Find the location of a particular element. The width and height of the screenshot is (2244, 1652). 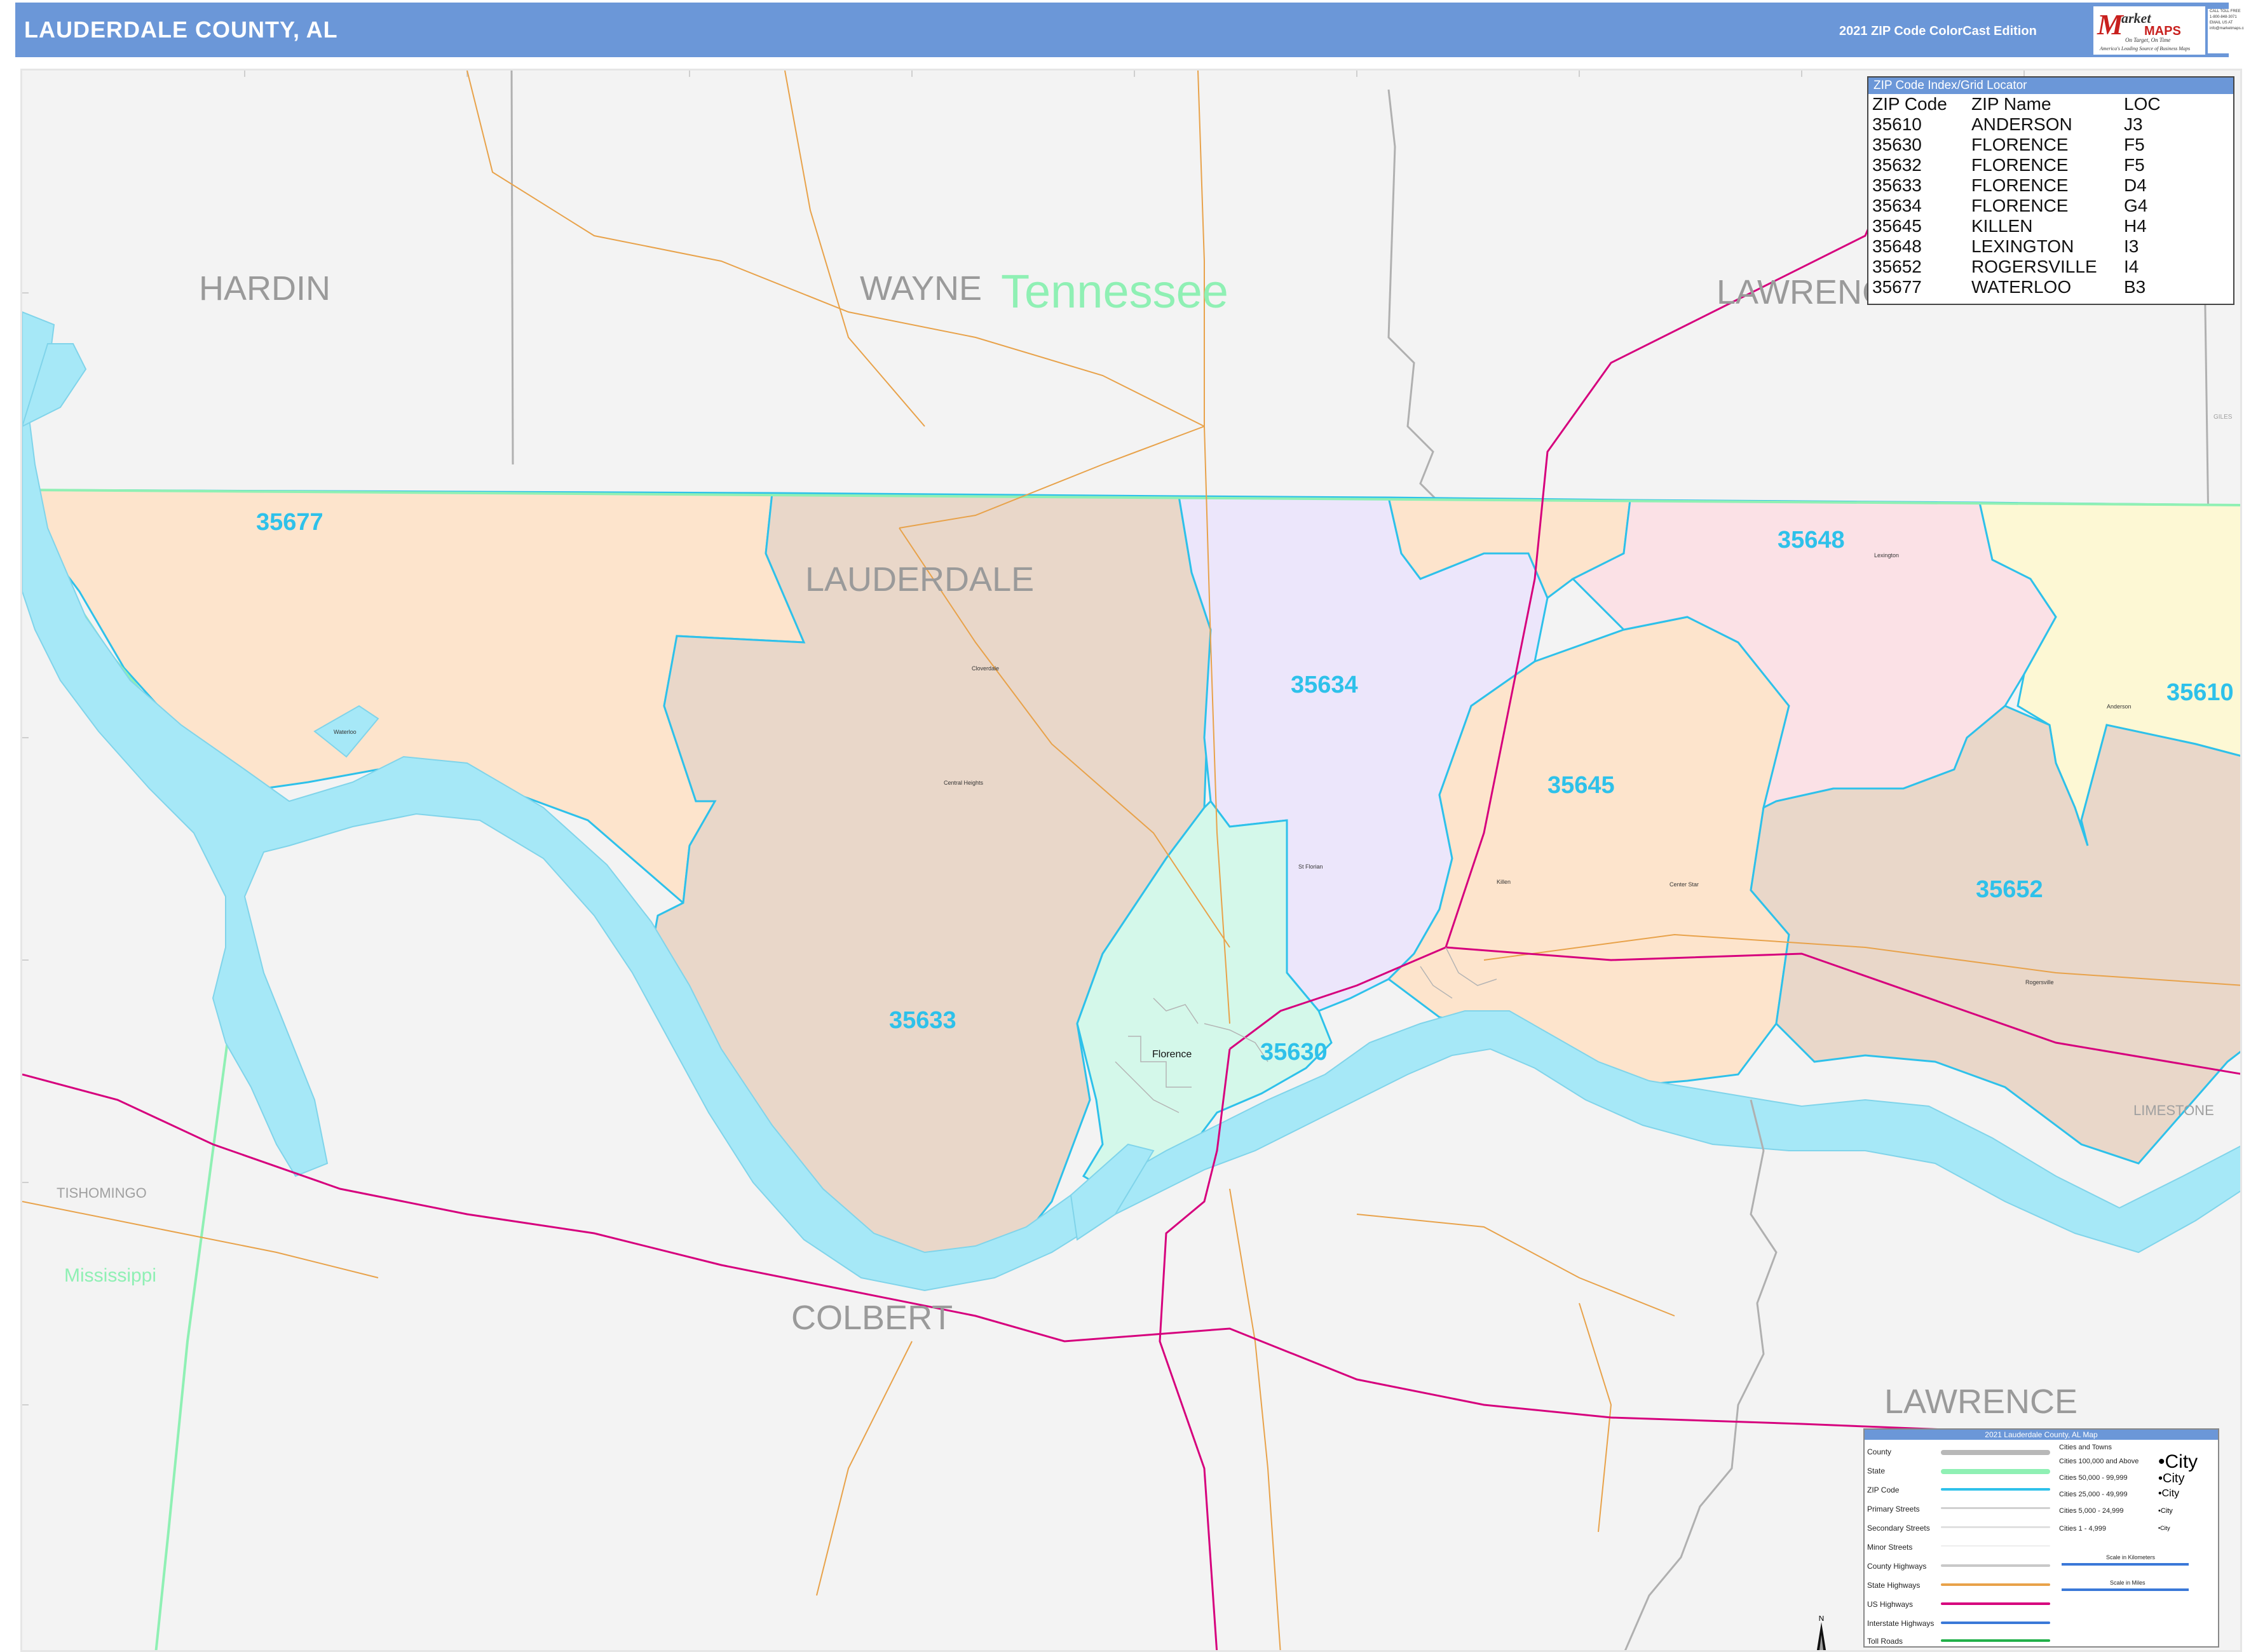

contact-line: EMAIL US AT is located at coordinates (2221, 23).